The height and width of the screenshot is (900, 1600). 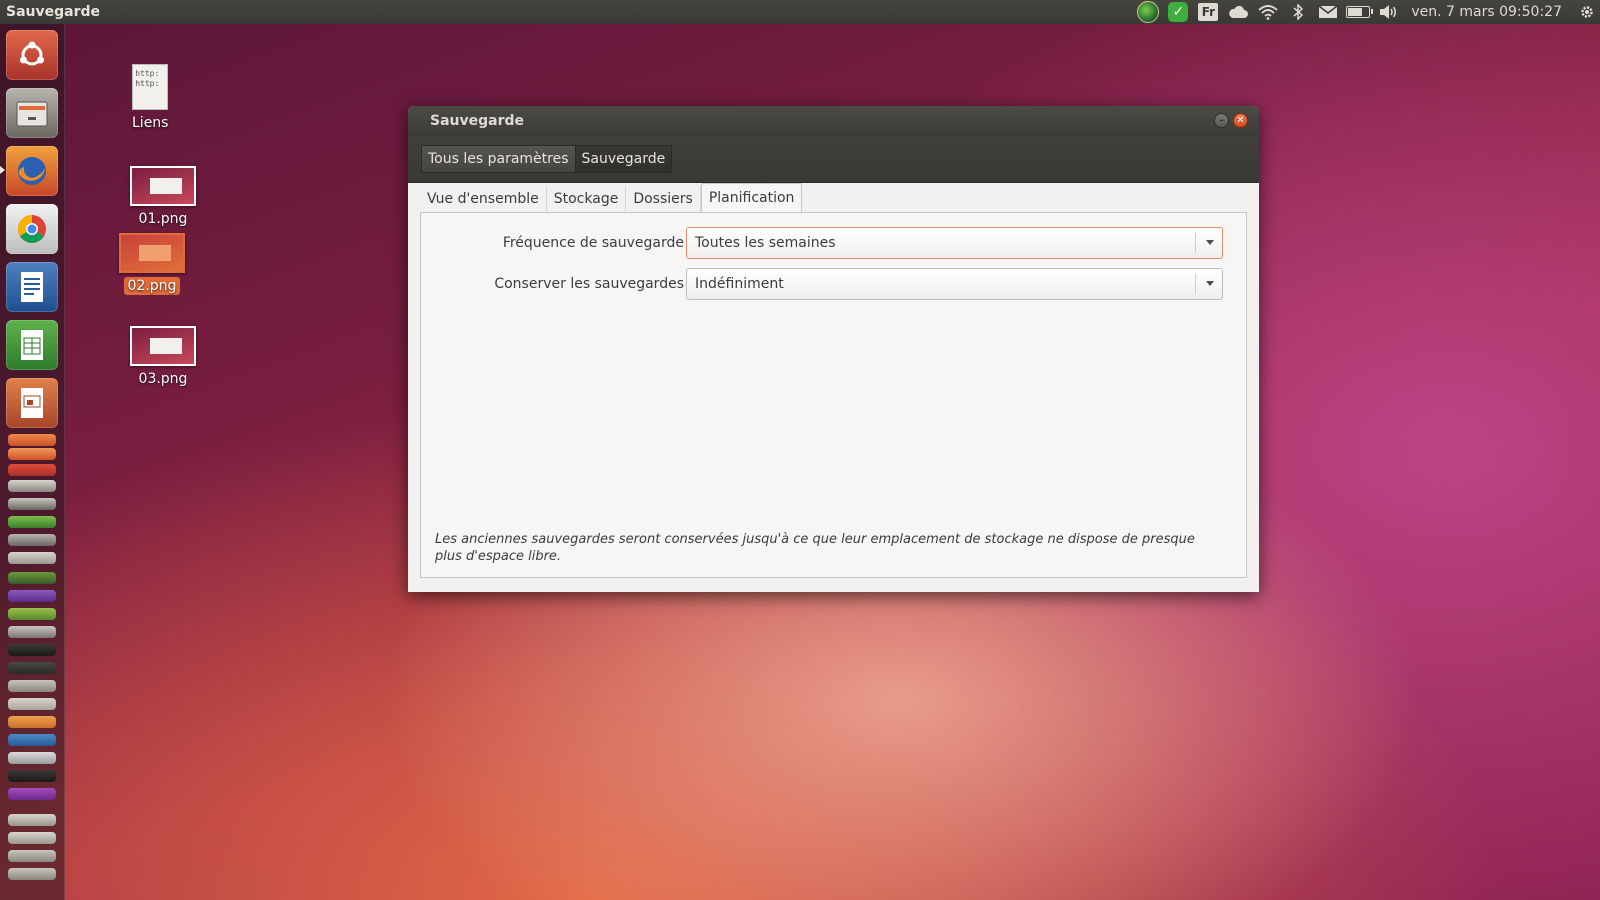 I want to click on launcher-firefox-button, so click(x=32, y=171).